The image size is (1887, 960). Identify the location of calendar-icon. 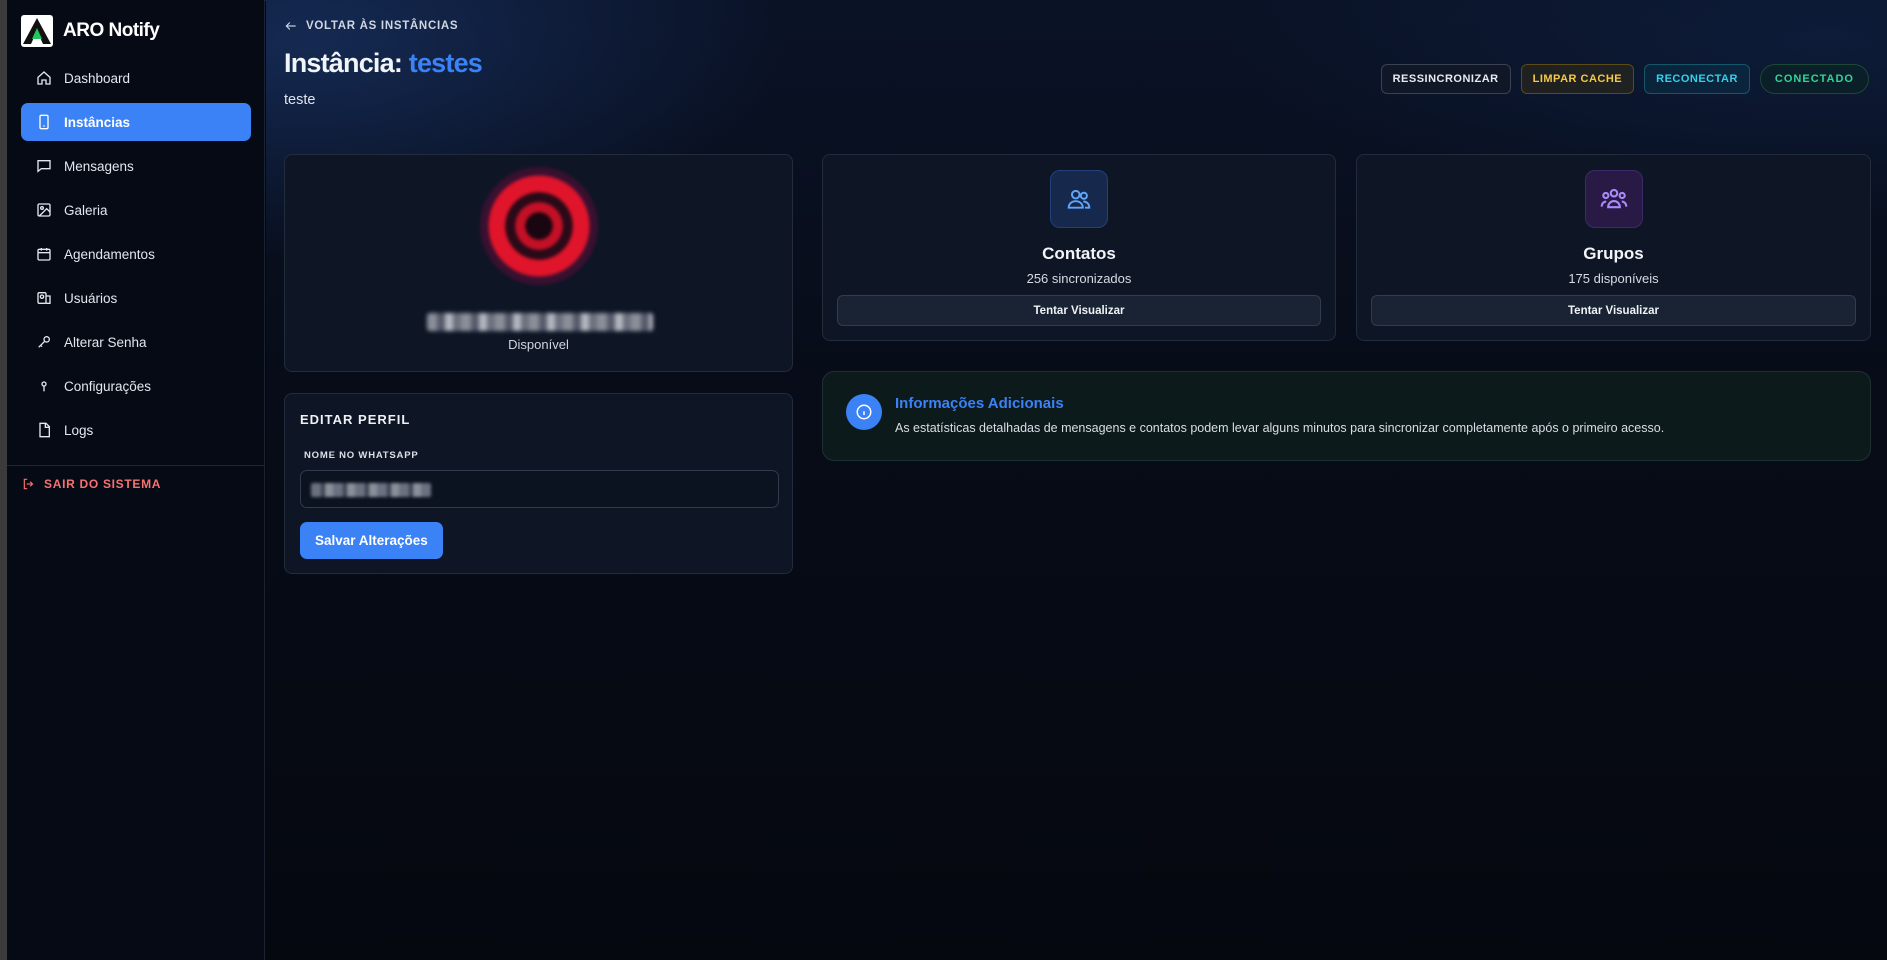
(44, 254).